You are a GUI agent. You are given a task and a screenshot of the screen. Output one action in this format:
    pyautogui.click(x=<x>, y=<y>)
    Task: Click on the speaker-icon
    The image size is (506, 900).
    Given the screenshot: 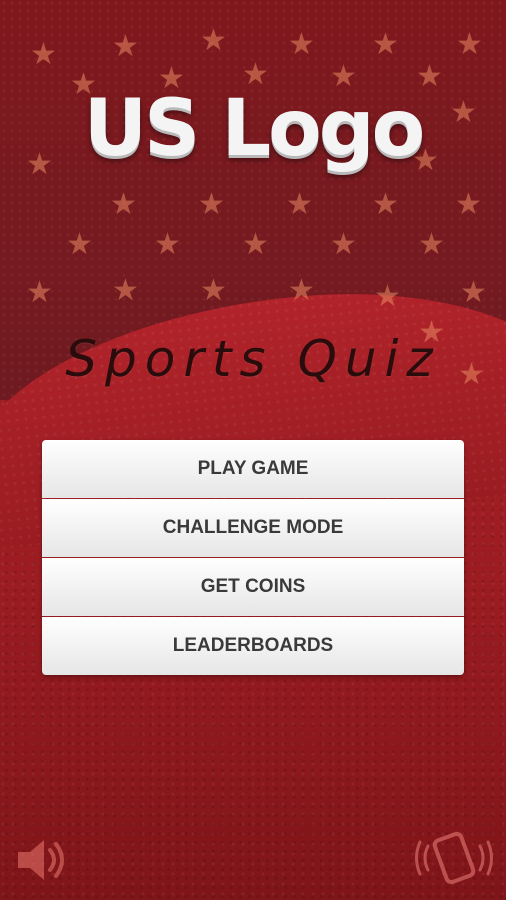 What is the action you would take?
    pyautogui.click(x=41, y=860)
    